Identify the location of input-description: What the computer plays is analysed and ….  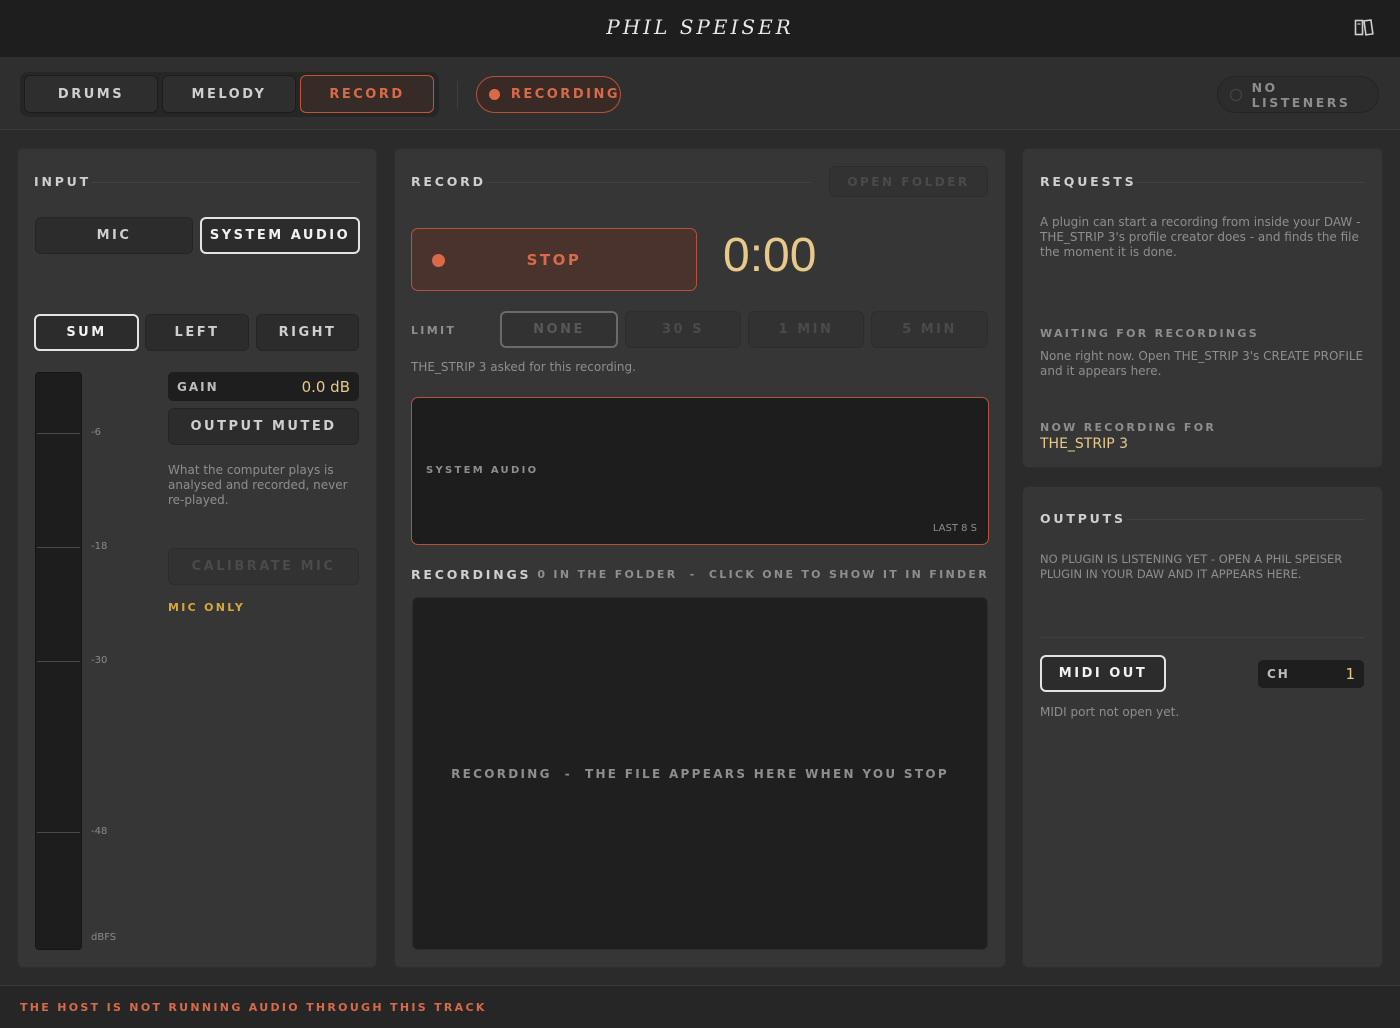
(258, 485).